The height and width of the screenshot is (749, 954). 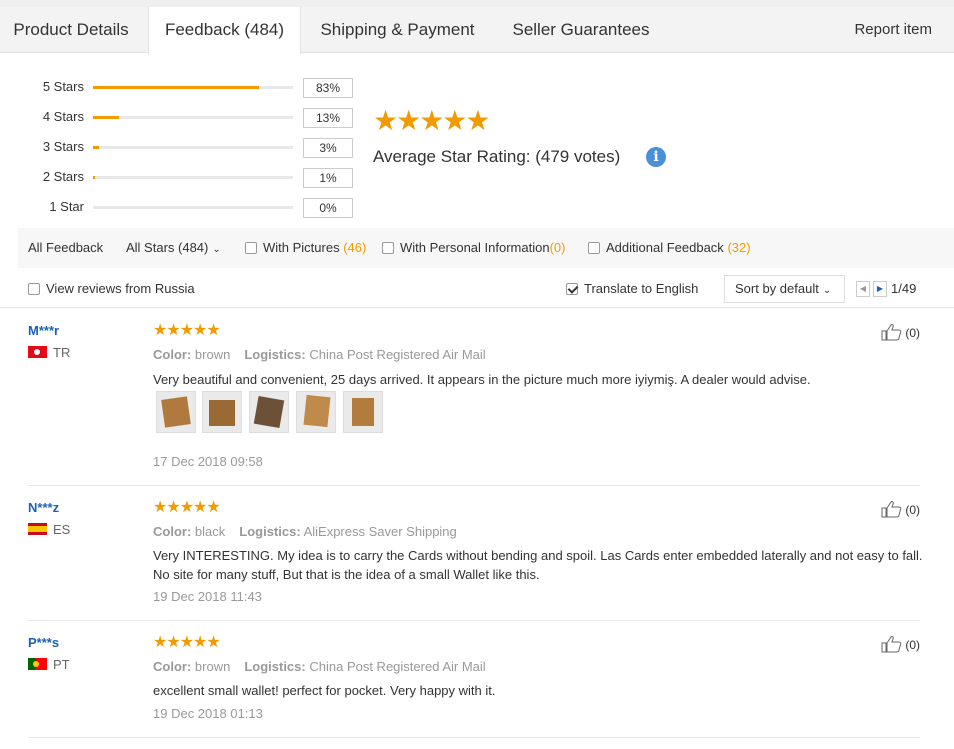 What do you see at coordinates (63, 116) in the screenshot?
I see `rating-label: 4 Stars` at bounding box center [63, 116].